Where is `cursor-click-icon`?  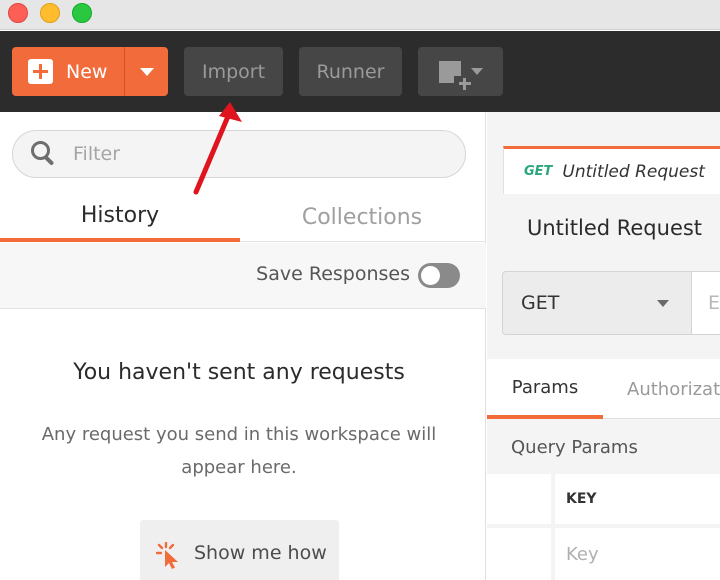 cursor-click-icon is located at coordinates (167, 555).